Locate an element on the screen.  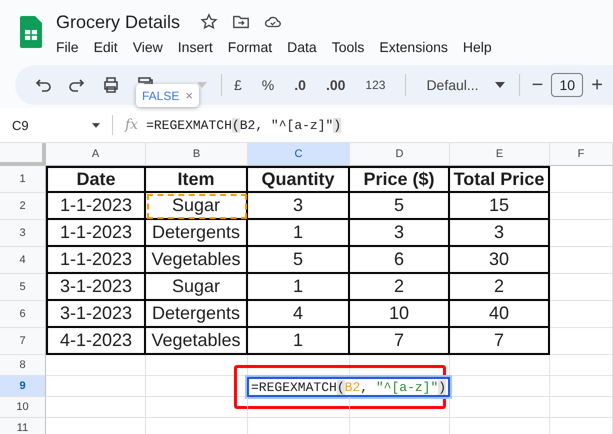
function-label: fx is located at coordinates (131, 125).